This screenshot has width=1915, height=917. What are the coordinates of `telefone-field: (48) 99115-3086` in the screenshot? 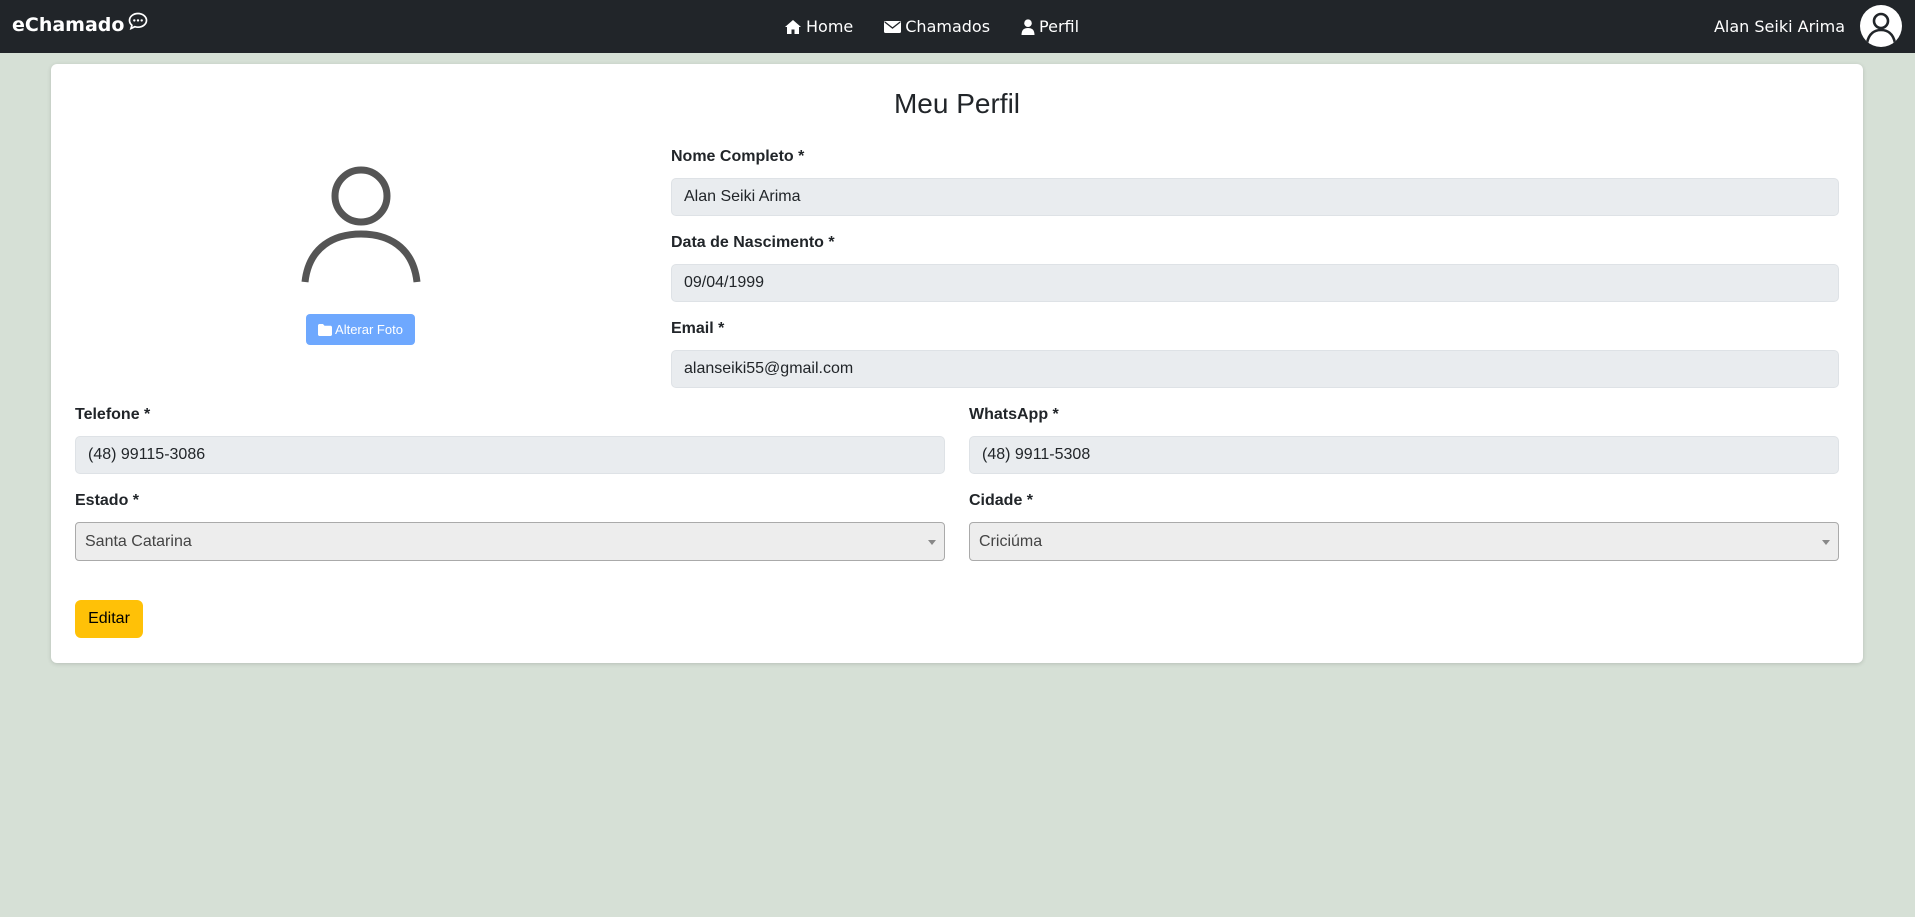 It's located at (510, 455).